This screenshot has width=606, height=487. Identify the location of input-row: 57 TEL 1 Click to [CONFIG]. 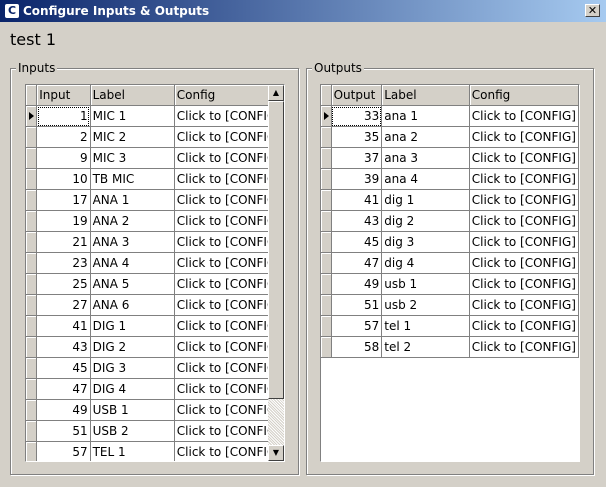
(155, 451).